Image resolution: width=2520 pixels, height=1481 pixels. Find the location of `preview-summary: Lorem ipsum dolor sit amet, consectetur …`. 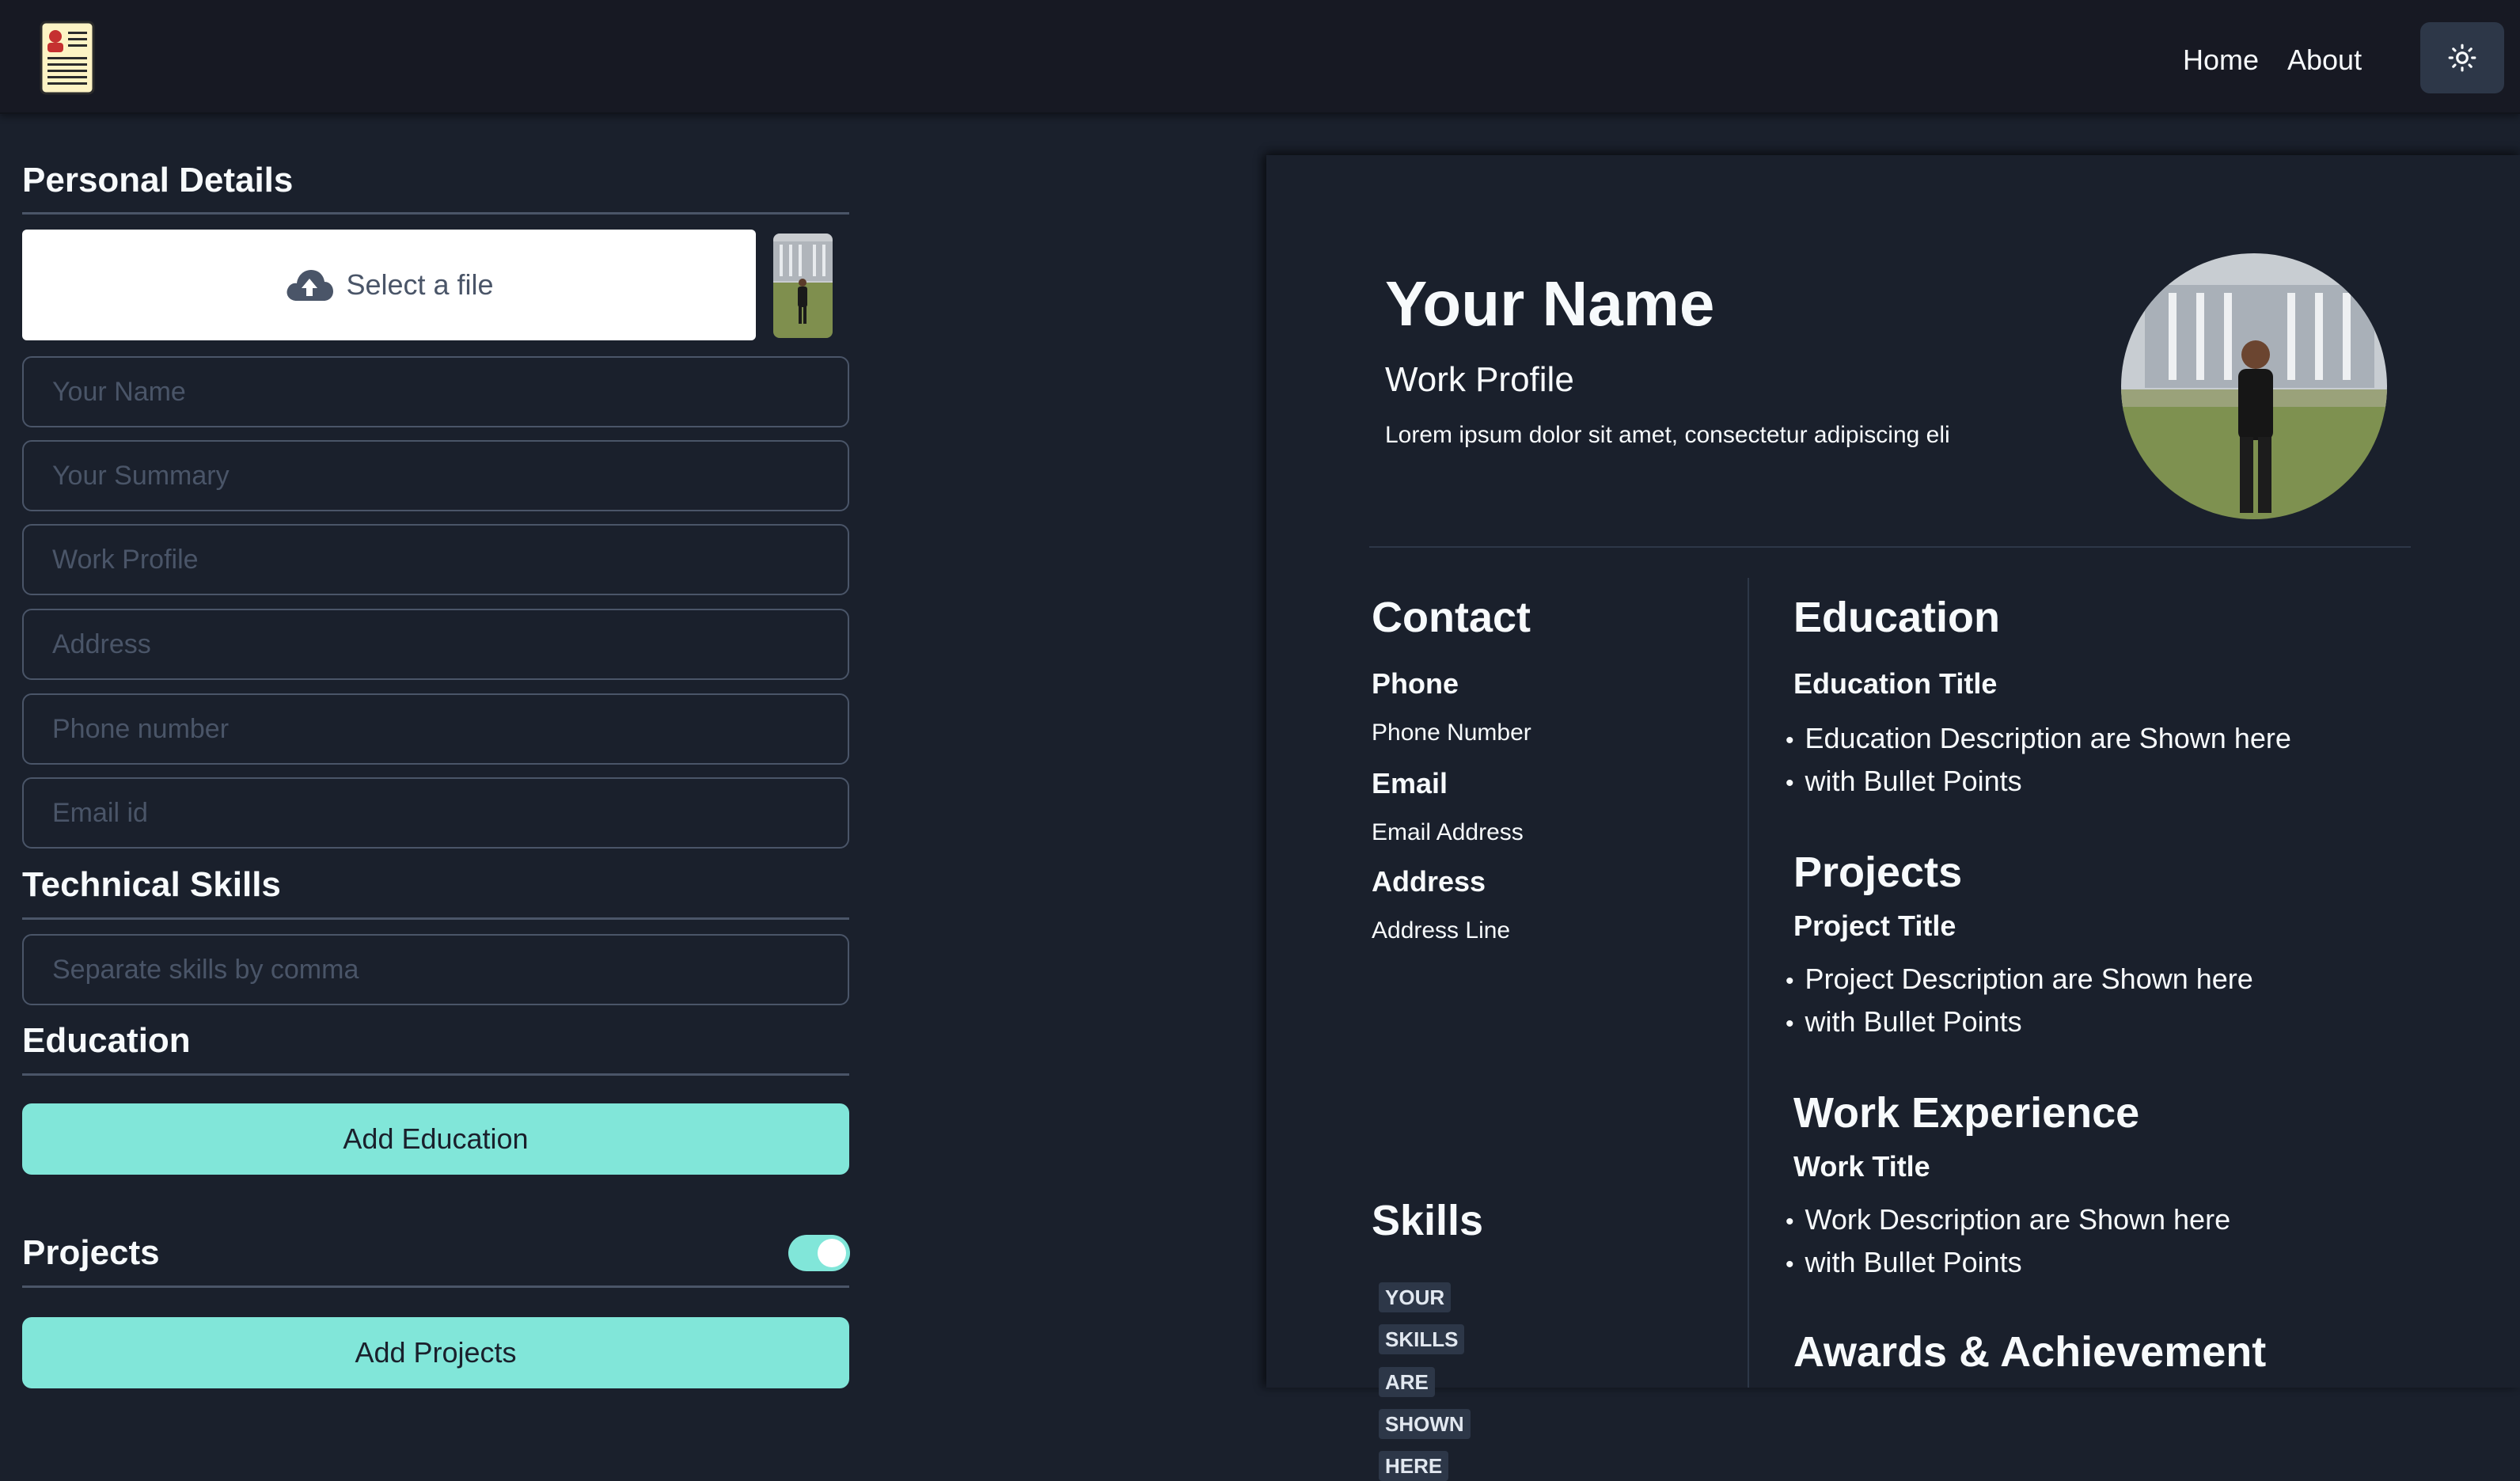

preview-summary: Lorem ipsum dolor sit amet, consectetur … is located at coordinates (1667, 435).